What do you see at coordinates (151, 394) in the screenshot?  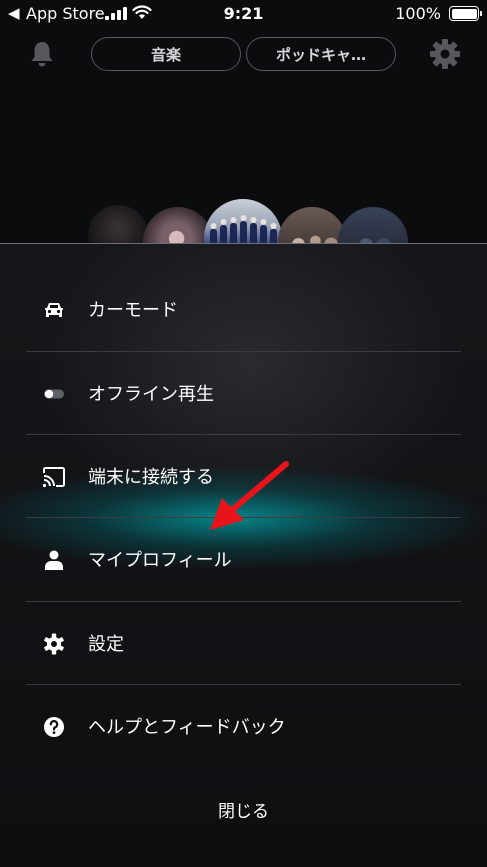 I see `menu-item-label: オフライン再生` at bounding box center [151, 394].